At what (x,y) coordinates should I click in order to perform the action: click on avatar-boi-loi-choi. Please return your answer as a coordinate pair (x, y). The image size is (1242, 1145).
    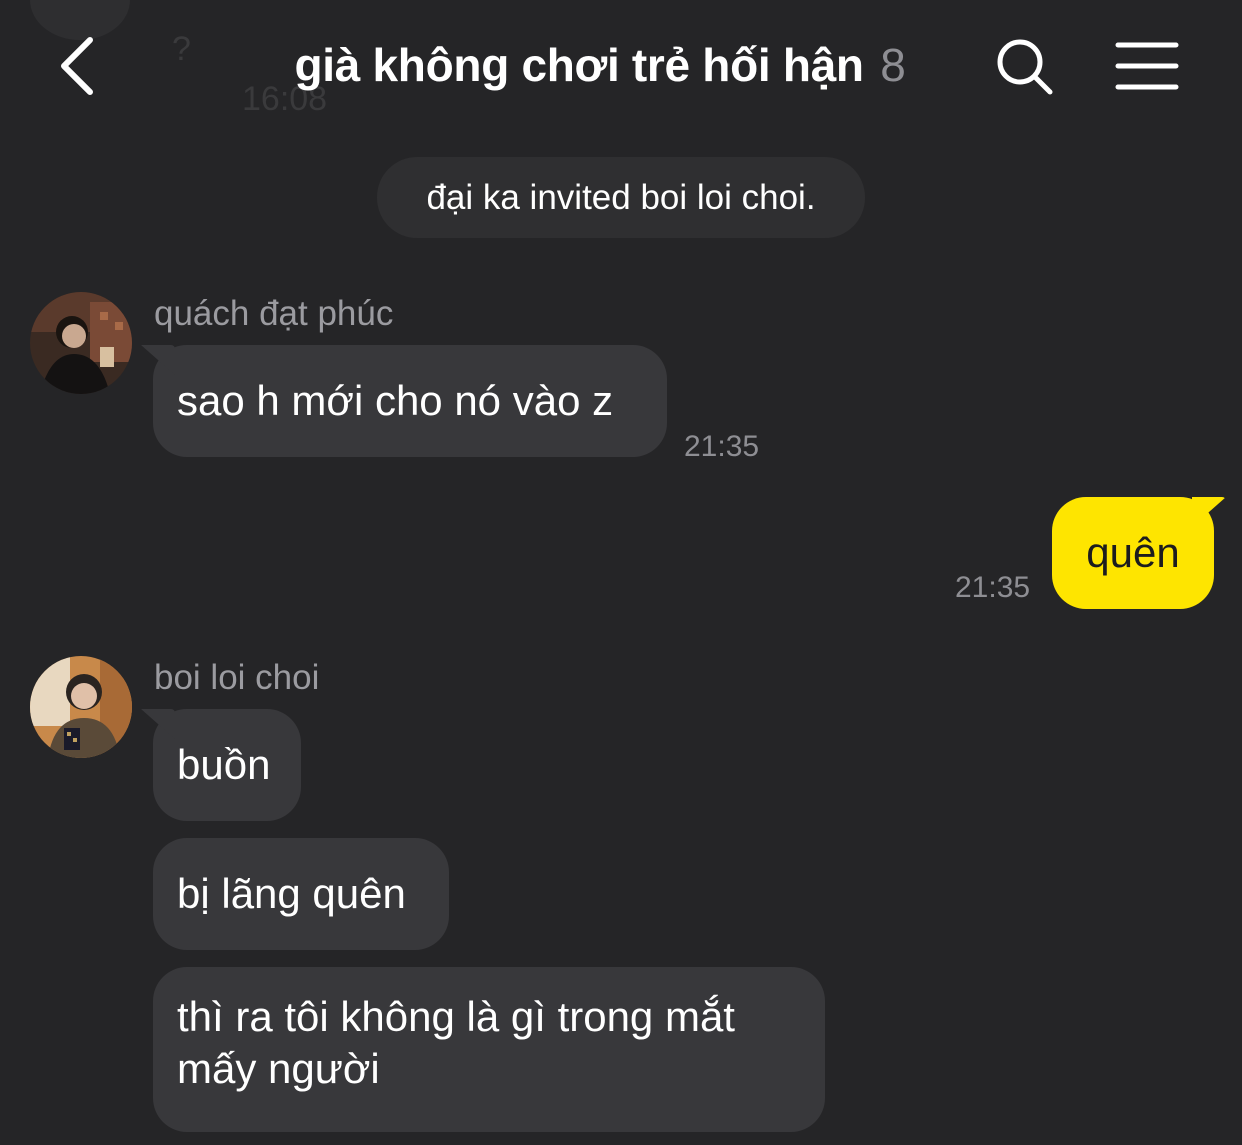
    Looking at the image, I should click on (81, 707).